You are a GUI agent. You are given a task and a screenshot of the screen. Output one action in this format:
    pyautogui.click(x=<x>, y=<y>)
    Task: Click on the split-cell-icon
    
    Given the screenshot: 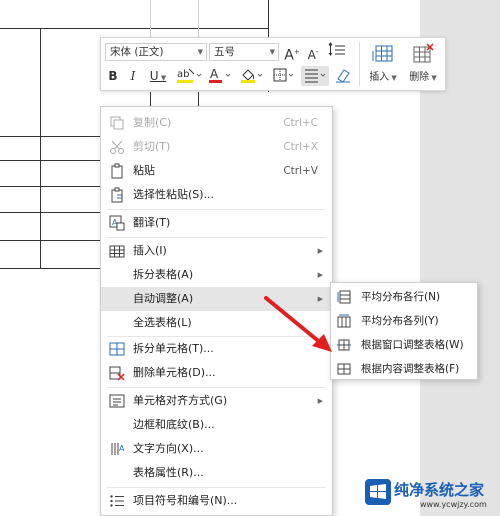 What is the action you would take?
    pyautogui.click(x=117, y=349)
    